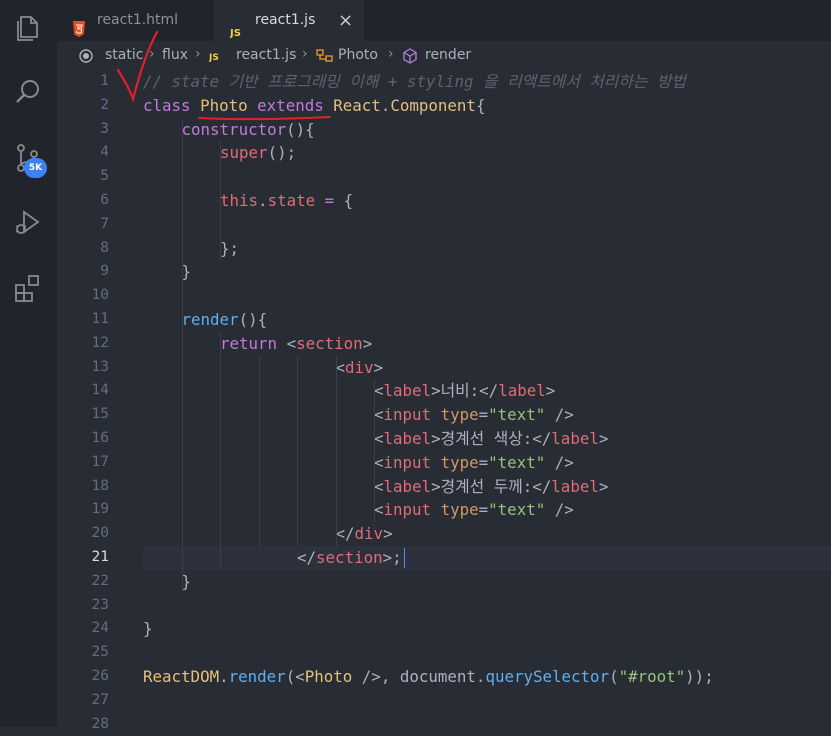 The height and width of the screenshot is (736, 831). What do you see at coordinates (181, 676) in the screenshot?
I see `code-token: ReactDOM` at bounding box center [181, 676].